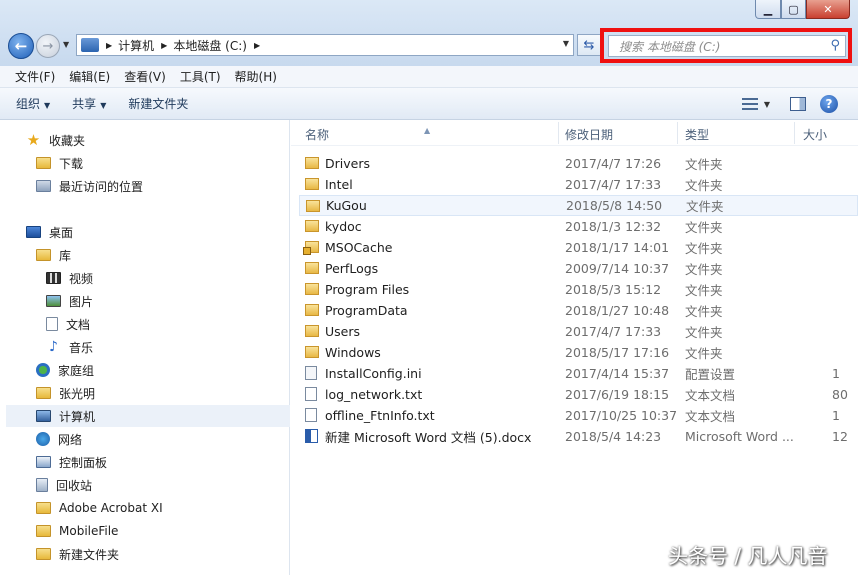 The image size is (858, 575). Describe the element at coordinates (48, 46) in the screenshot. I see `forward-button: →` at that location.